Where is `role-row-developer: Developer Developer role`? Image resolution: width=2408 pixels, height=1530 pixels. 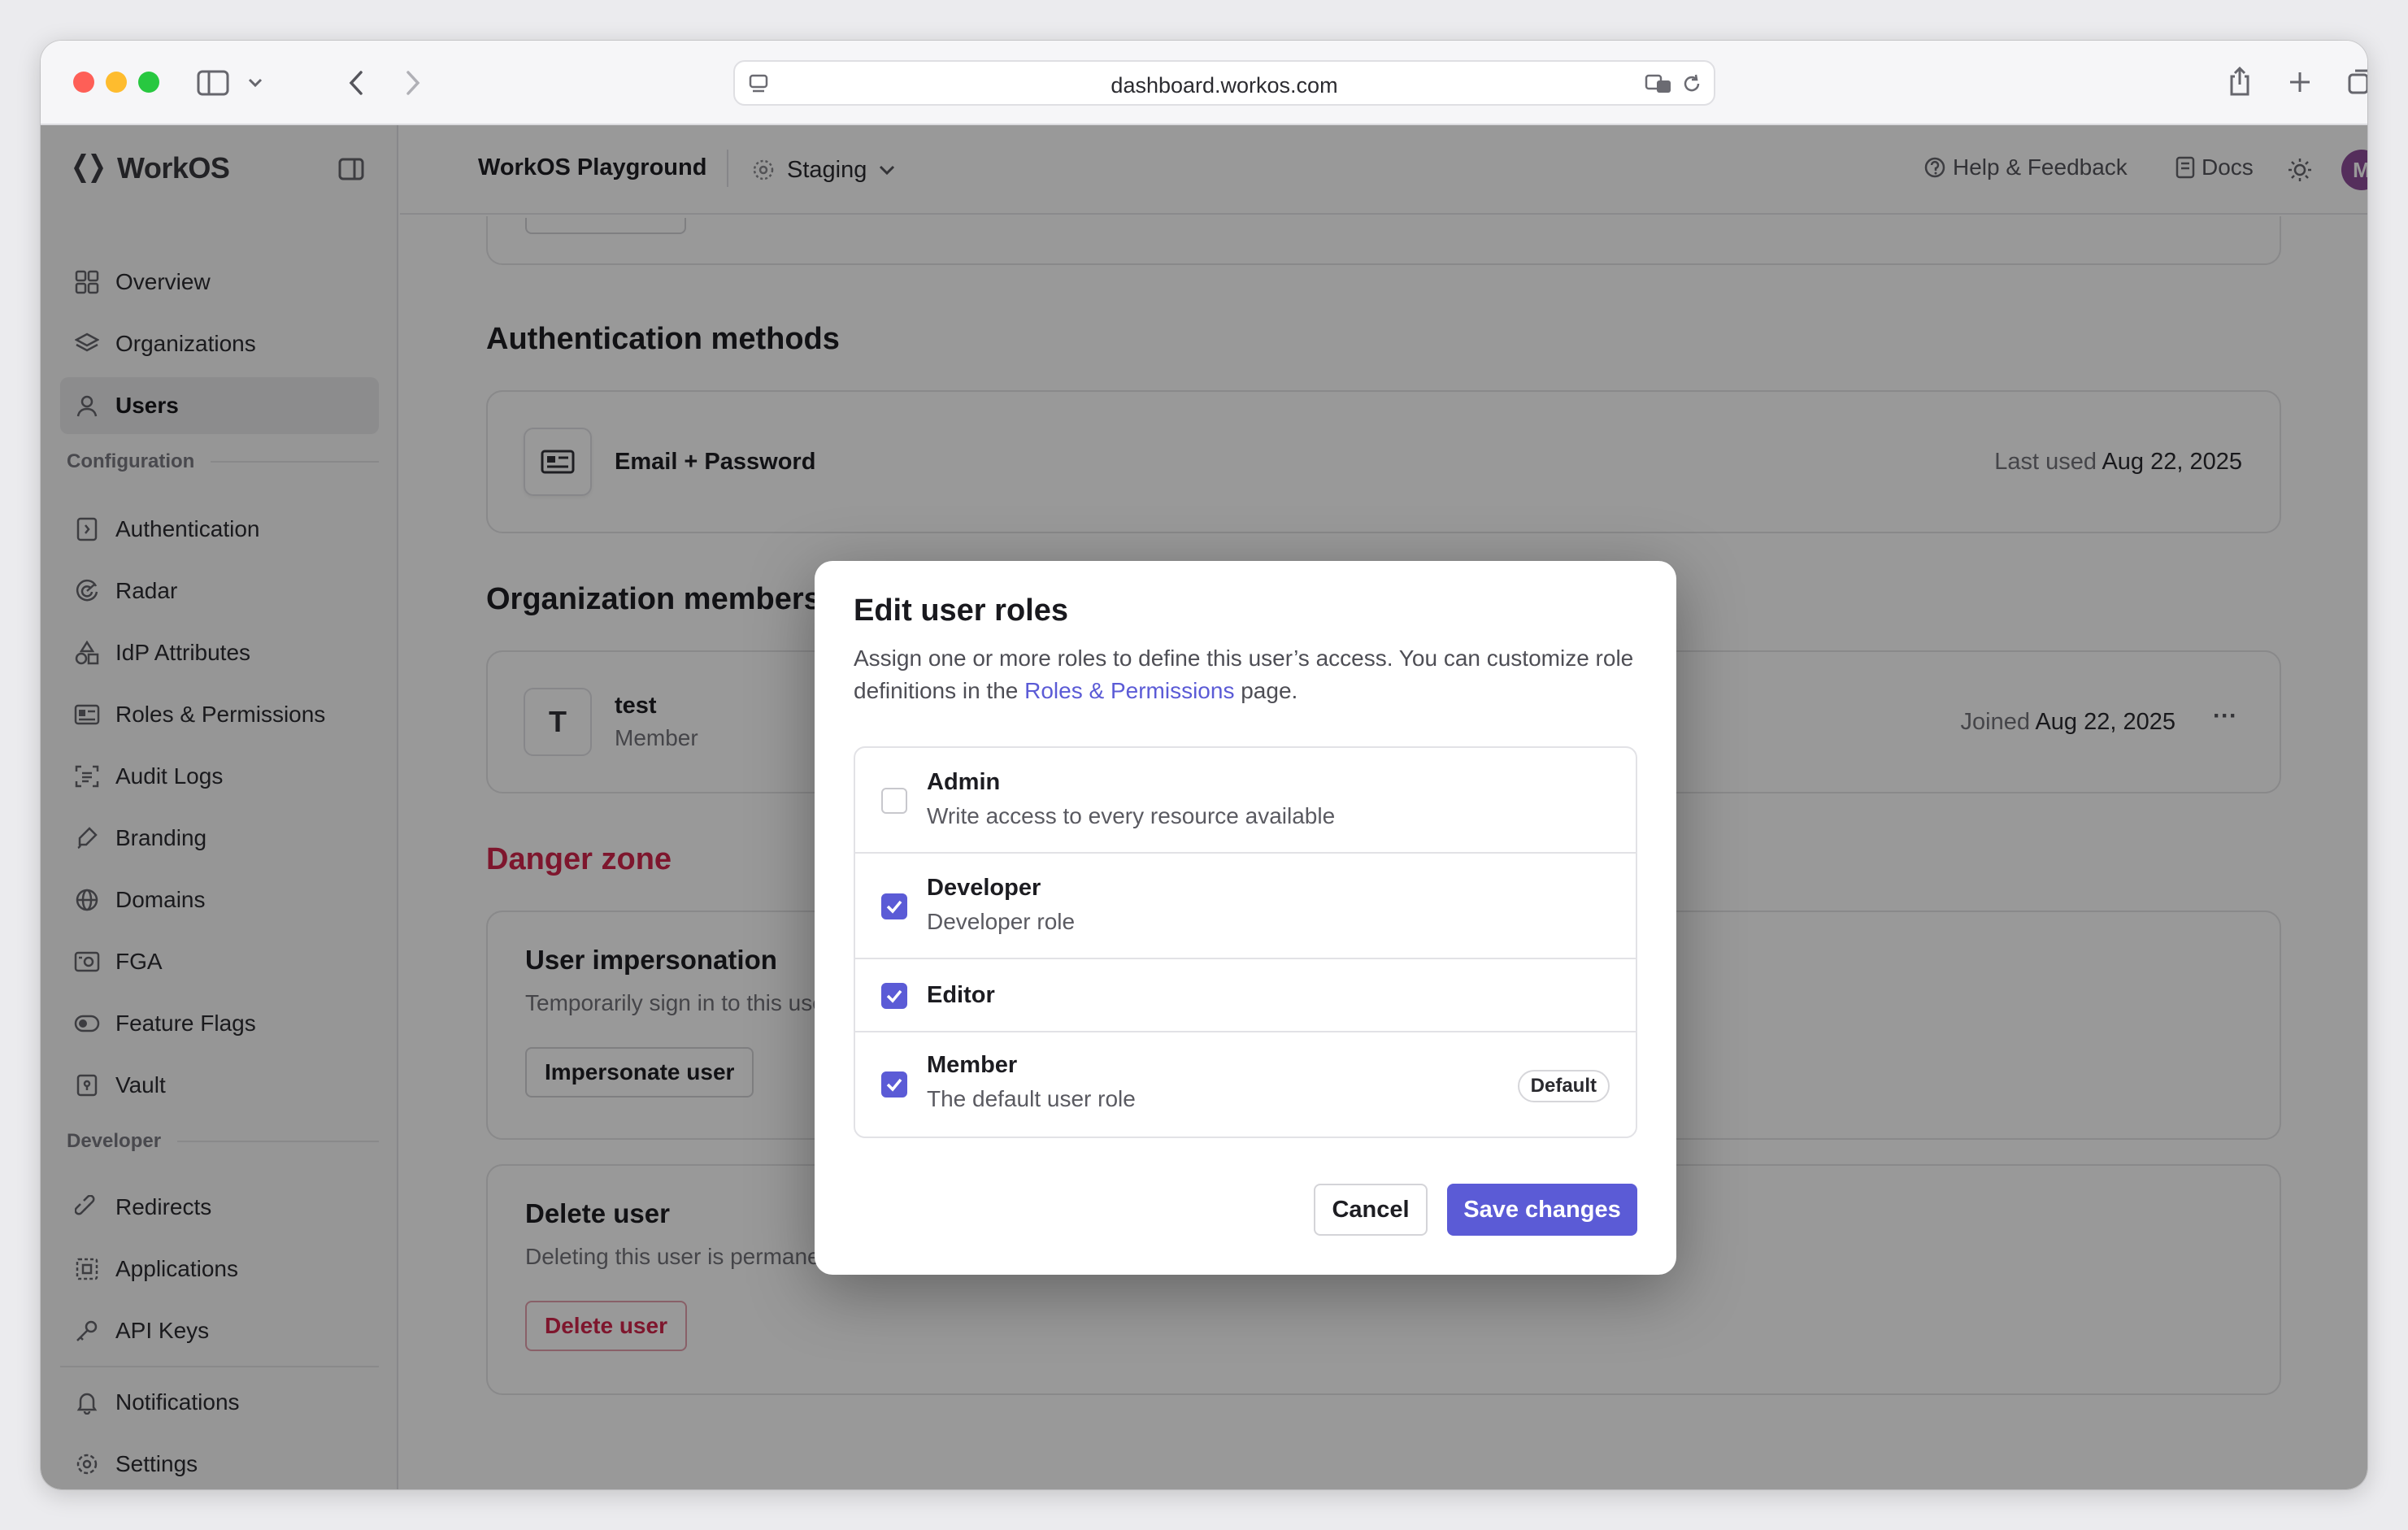 role-row-developer: Developer Developer role is located at coordinates (1245, 906).